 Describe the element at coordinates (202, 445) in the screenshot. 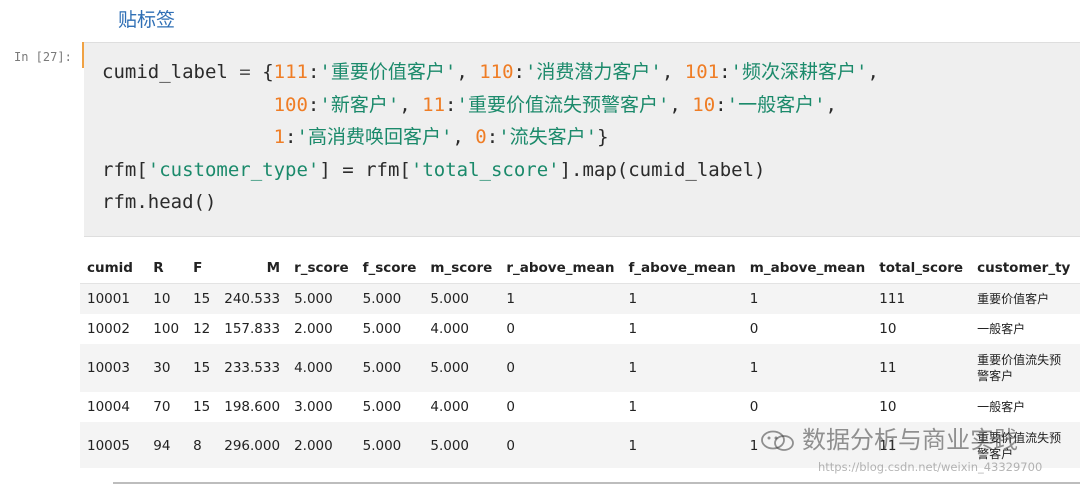

I see `table-cell: 8` at that location.